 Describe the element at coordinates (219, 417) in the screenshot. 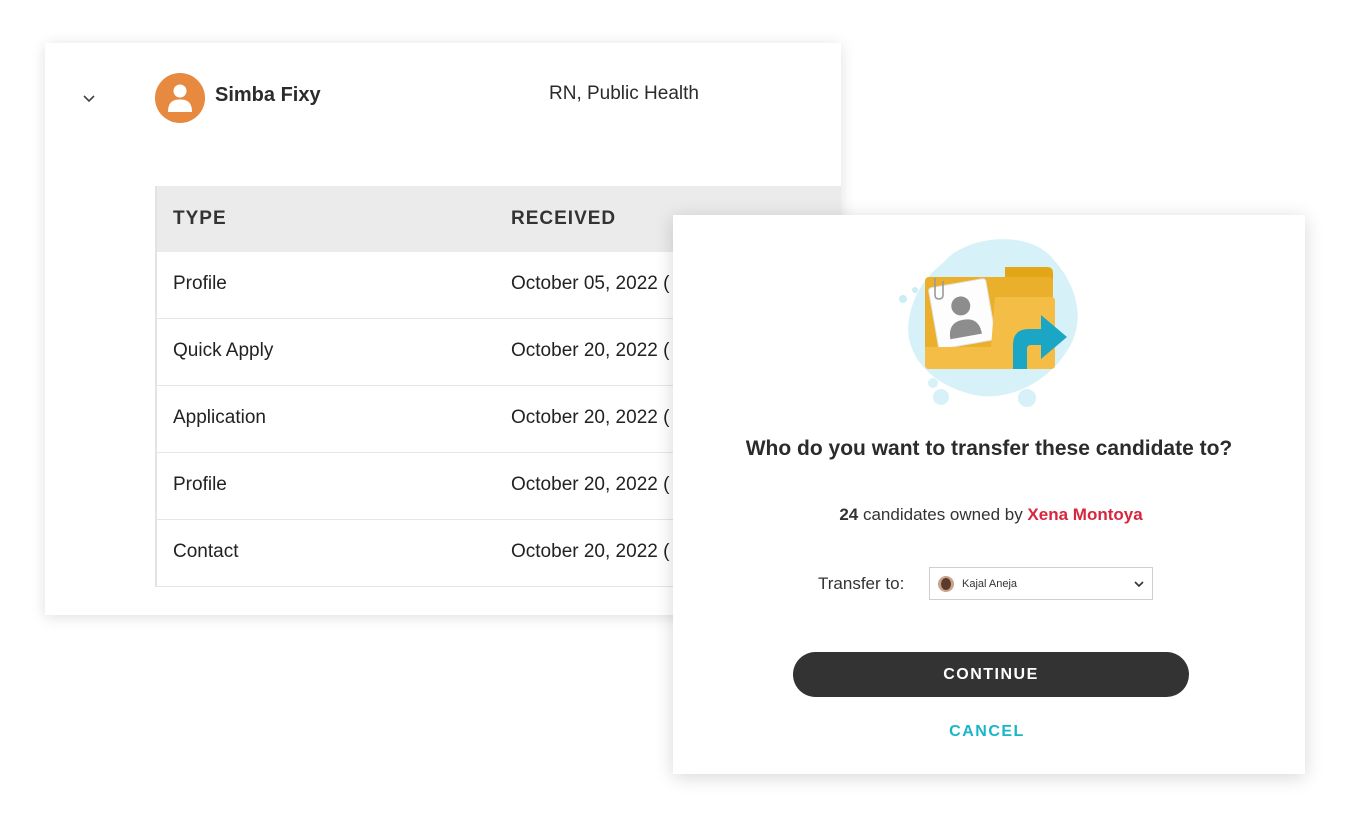

I see `cell-type: Application` at that location.